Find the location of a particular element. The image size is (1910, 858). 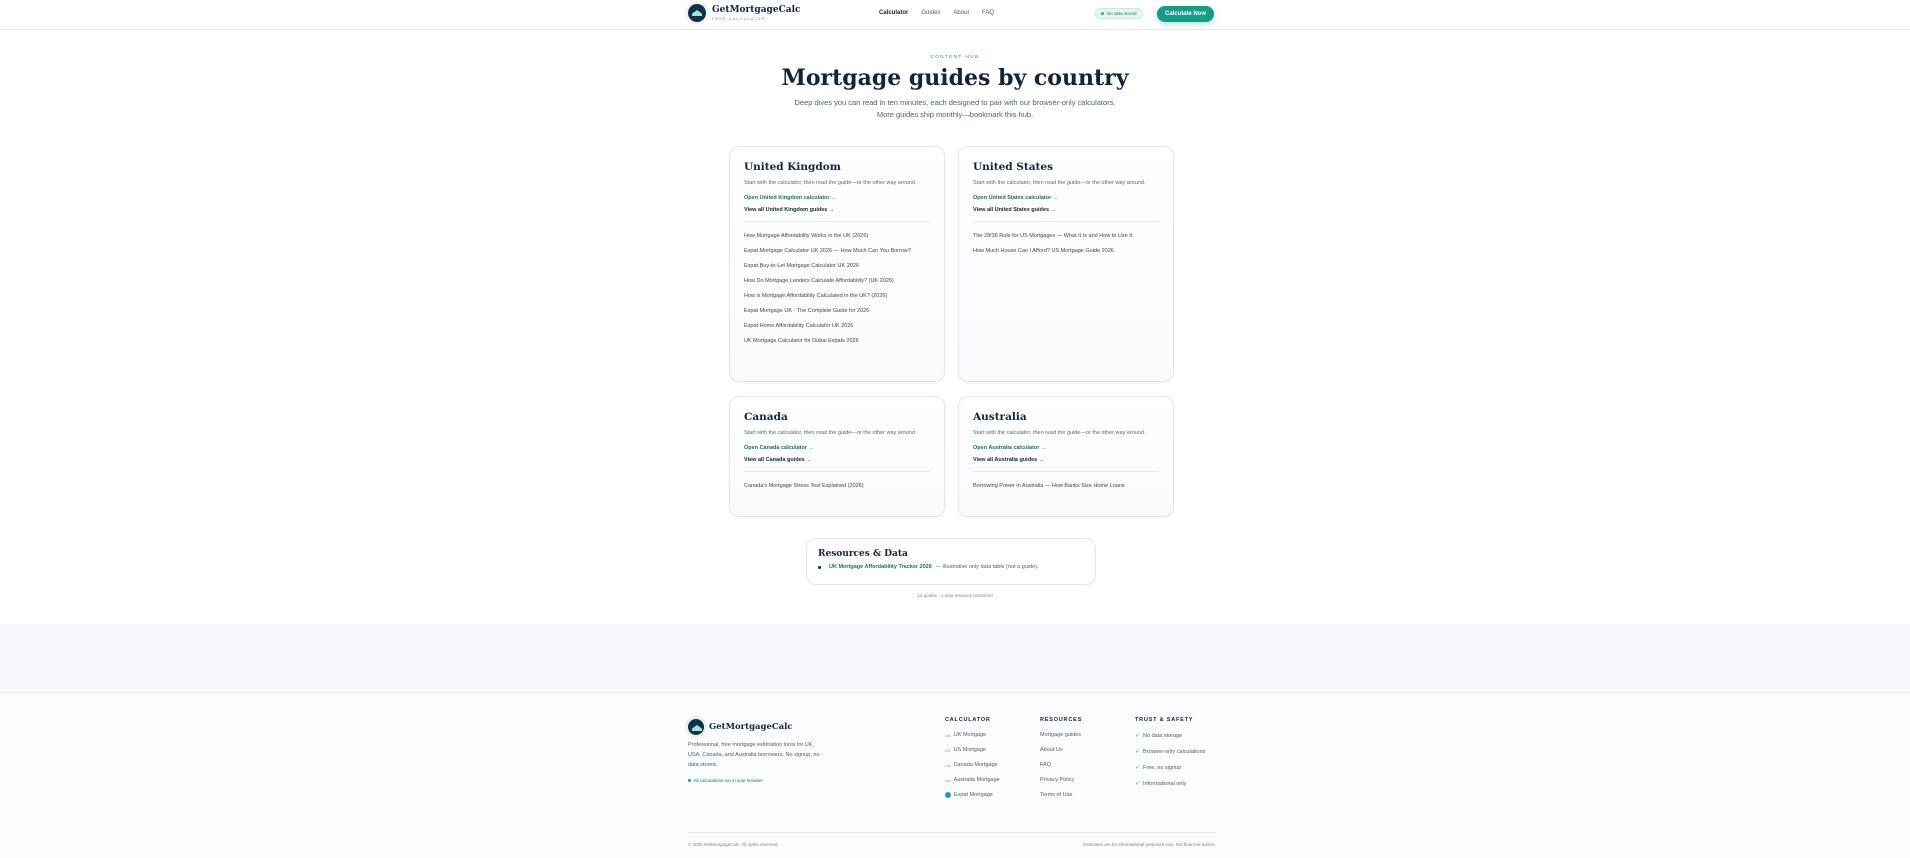

view-all-guides-link: View all United Kingdom guides → is located at coordinates (837, 210).